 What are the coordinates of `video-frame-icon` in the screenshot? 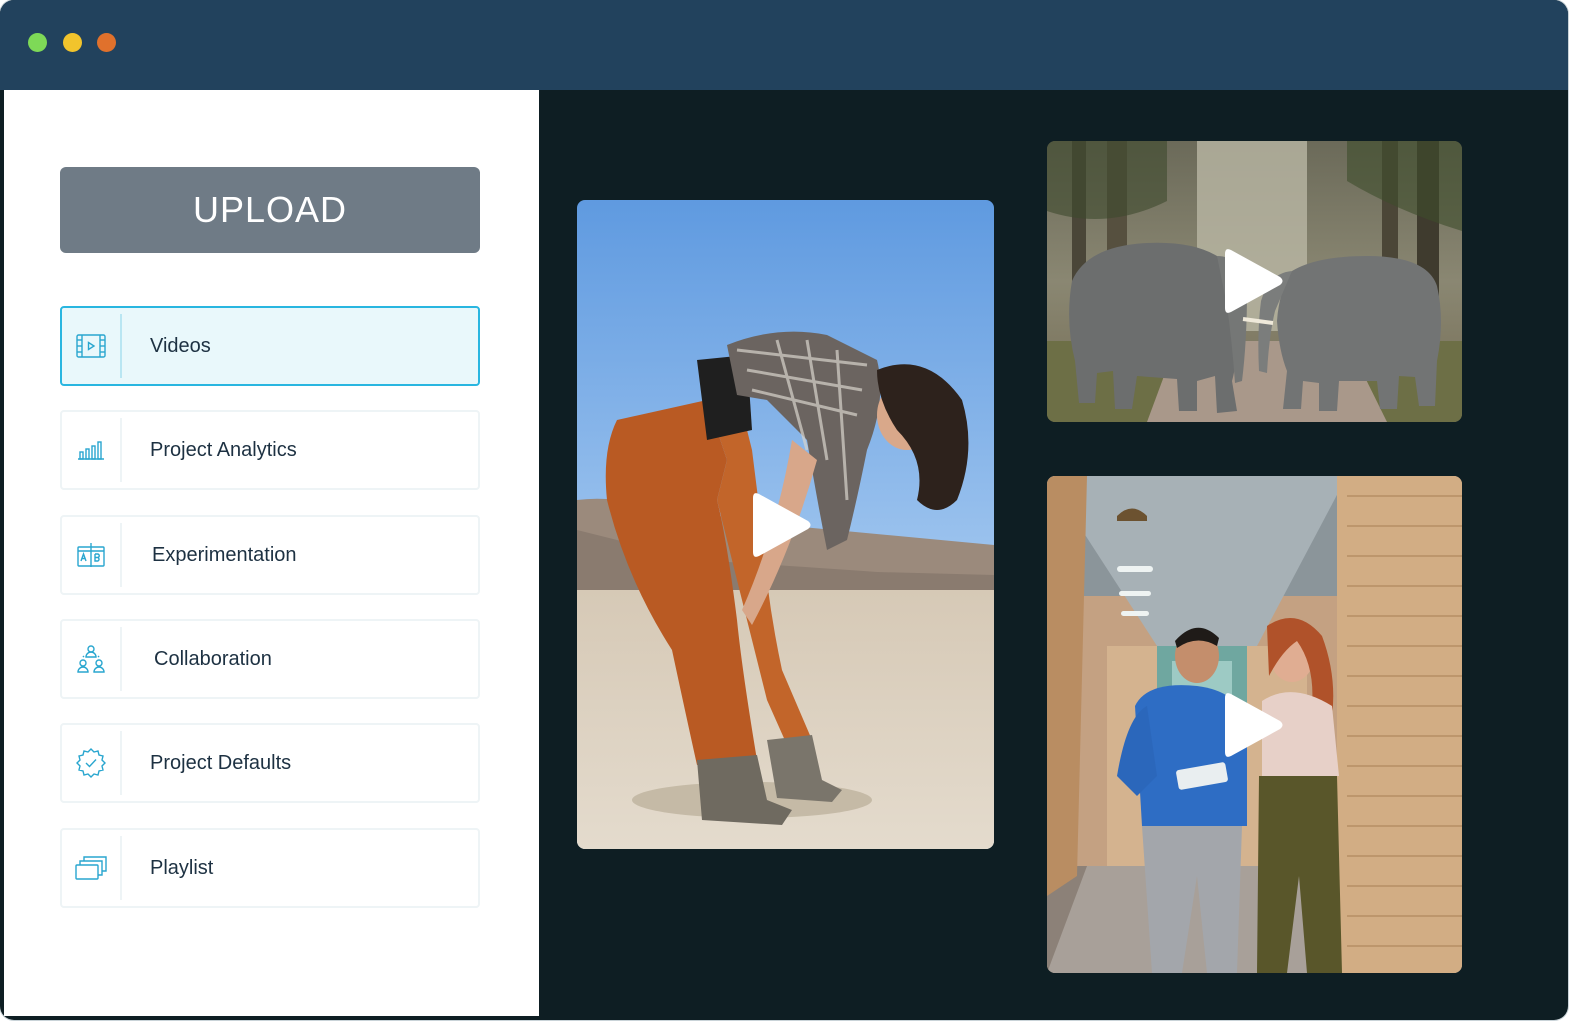 It's located at (91, 346).